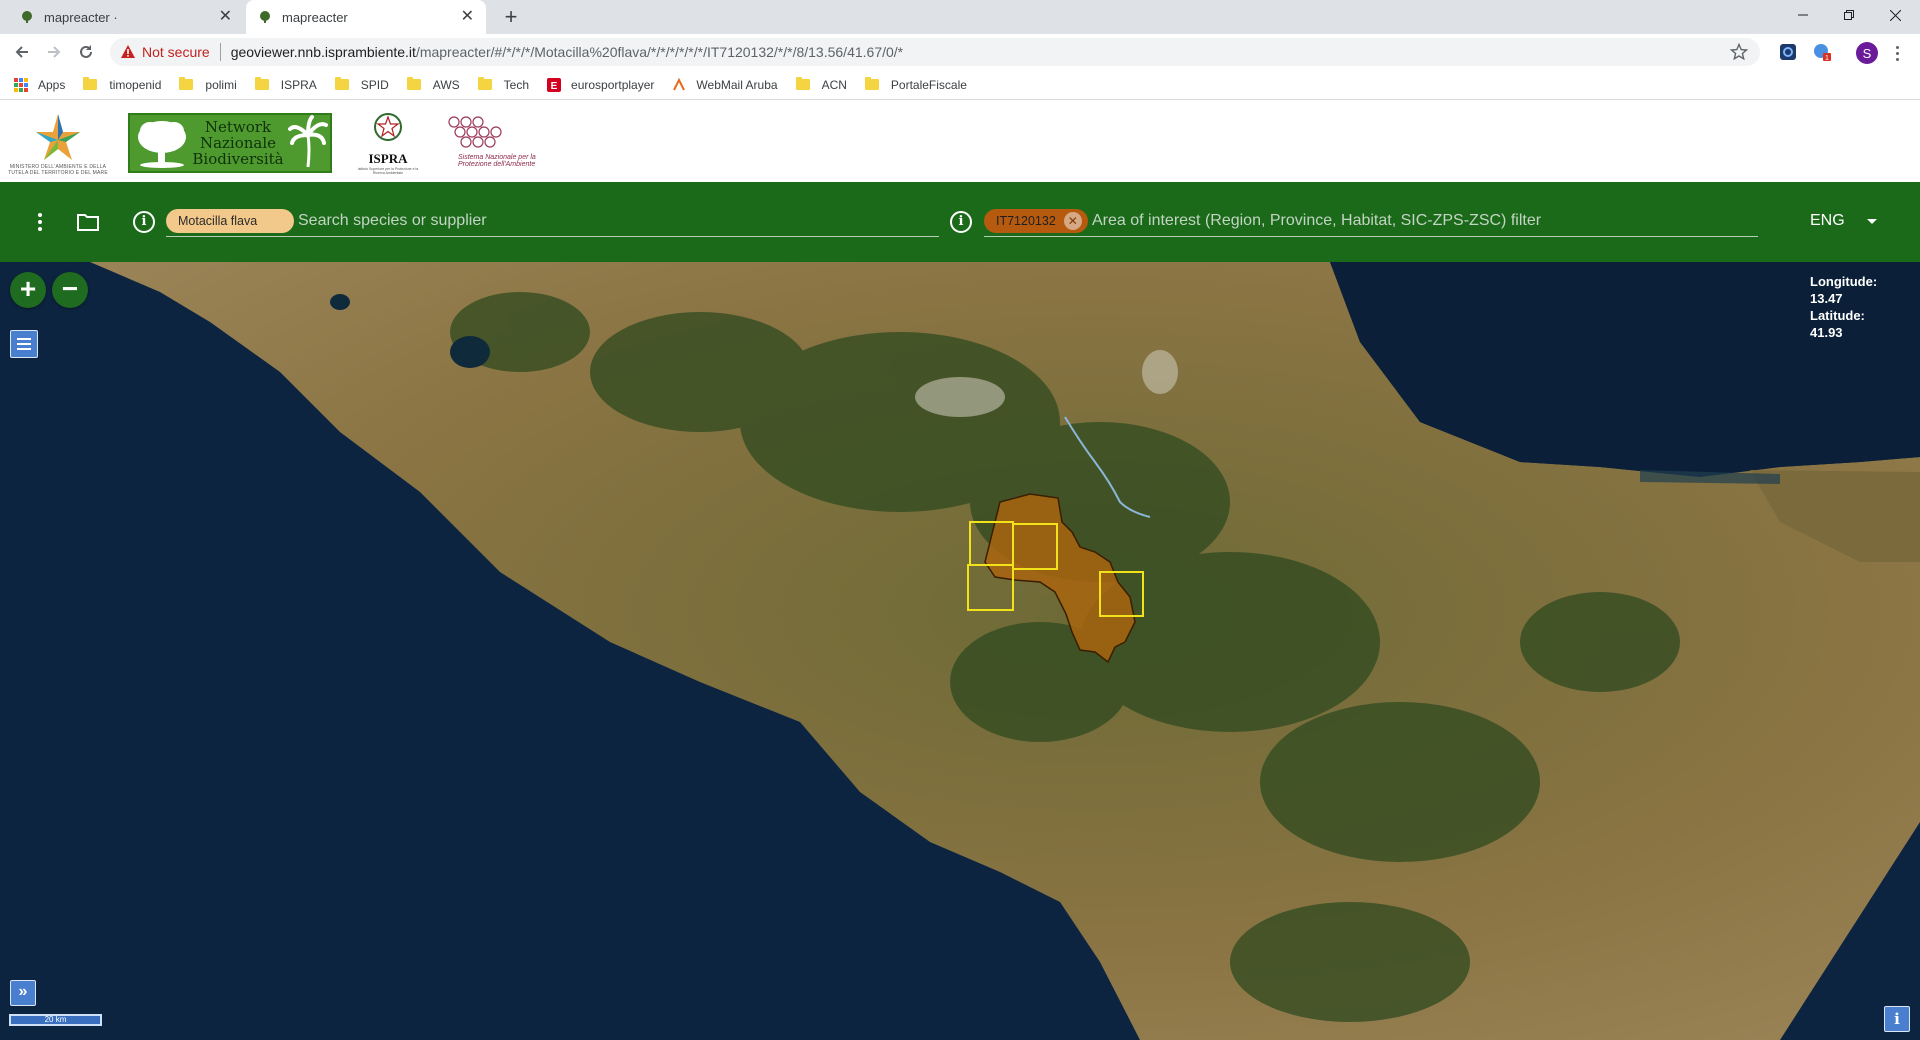  I want to click on bookmark-label: eurosportplayer, so click(613, 84).